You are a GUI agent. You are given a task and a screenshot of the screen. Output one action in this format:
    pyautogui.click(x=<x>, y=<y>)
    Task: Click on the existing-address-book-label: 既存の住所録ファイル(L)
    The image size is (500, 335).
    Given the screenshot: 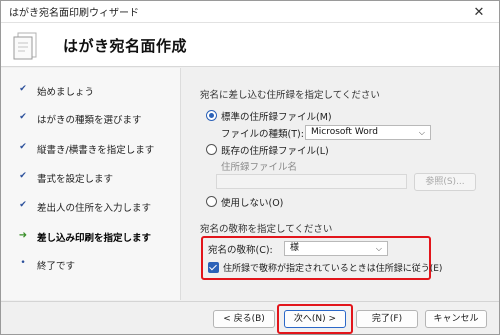 What is the action you would take?
    pyautogui.click(x=275, y=151)
    